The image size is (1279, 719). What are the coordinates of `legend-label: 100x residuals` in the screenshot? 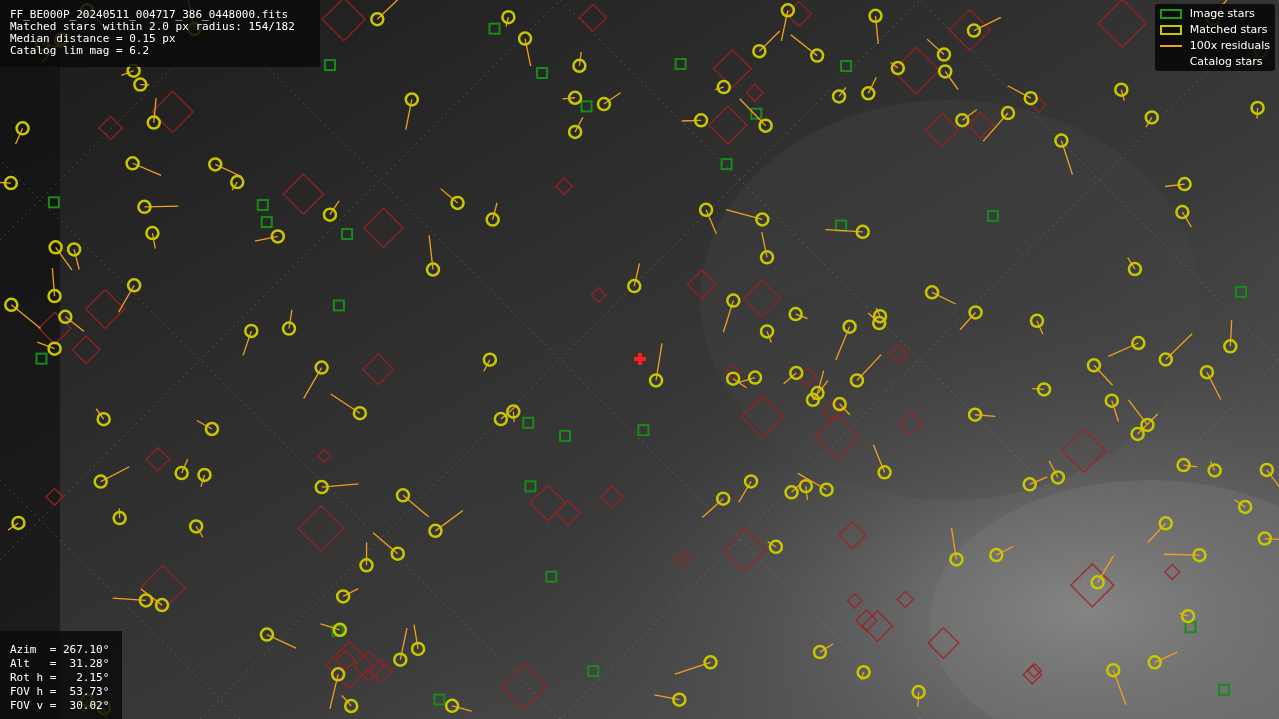 It's located at (1229, 45).